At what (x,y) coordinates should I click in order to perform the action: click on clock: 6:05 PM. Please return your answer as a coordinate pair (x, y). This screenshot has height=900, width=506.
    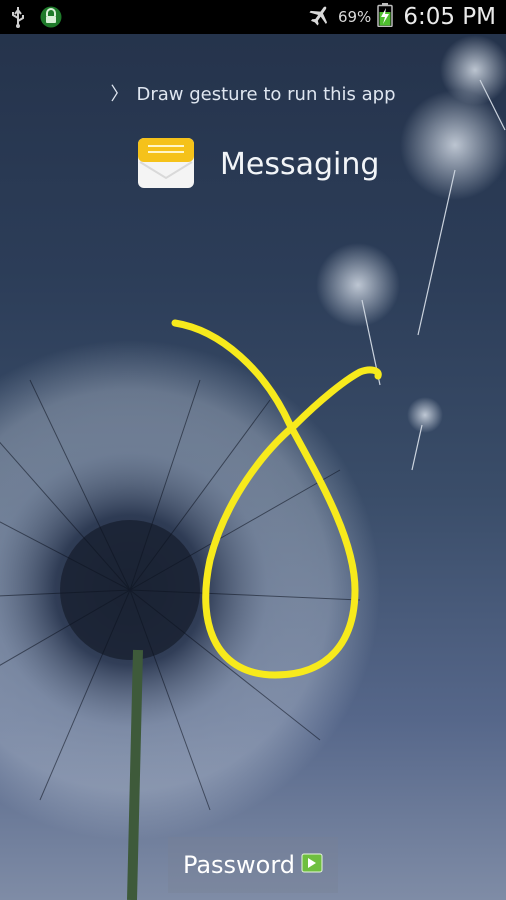
    Looking at the image, I should click on (449, 17).